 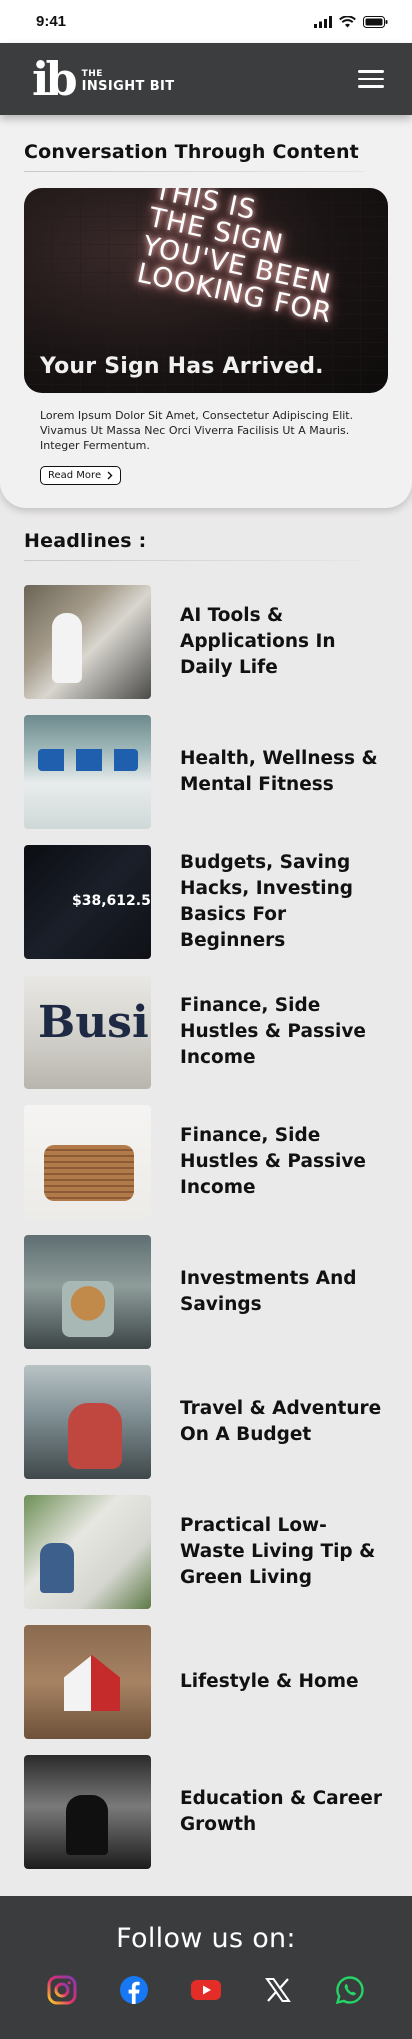 I want to click on headline-item: Investments And Savings, so click(x=206, y=1292).